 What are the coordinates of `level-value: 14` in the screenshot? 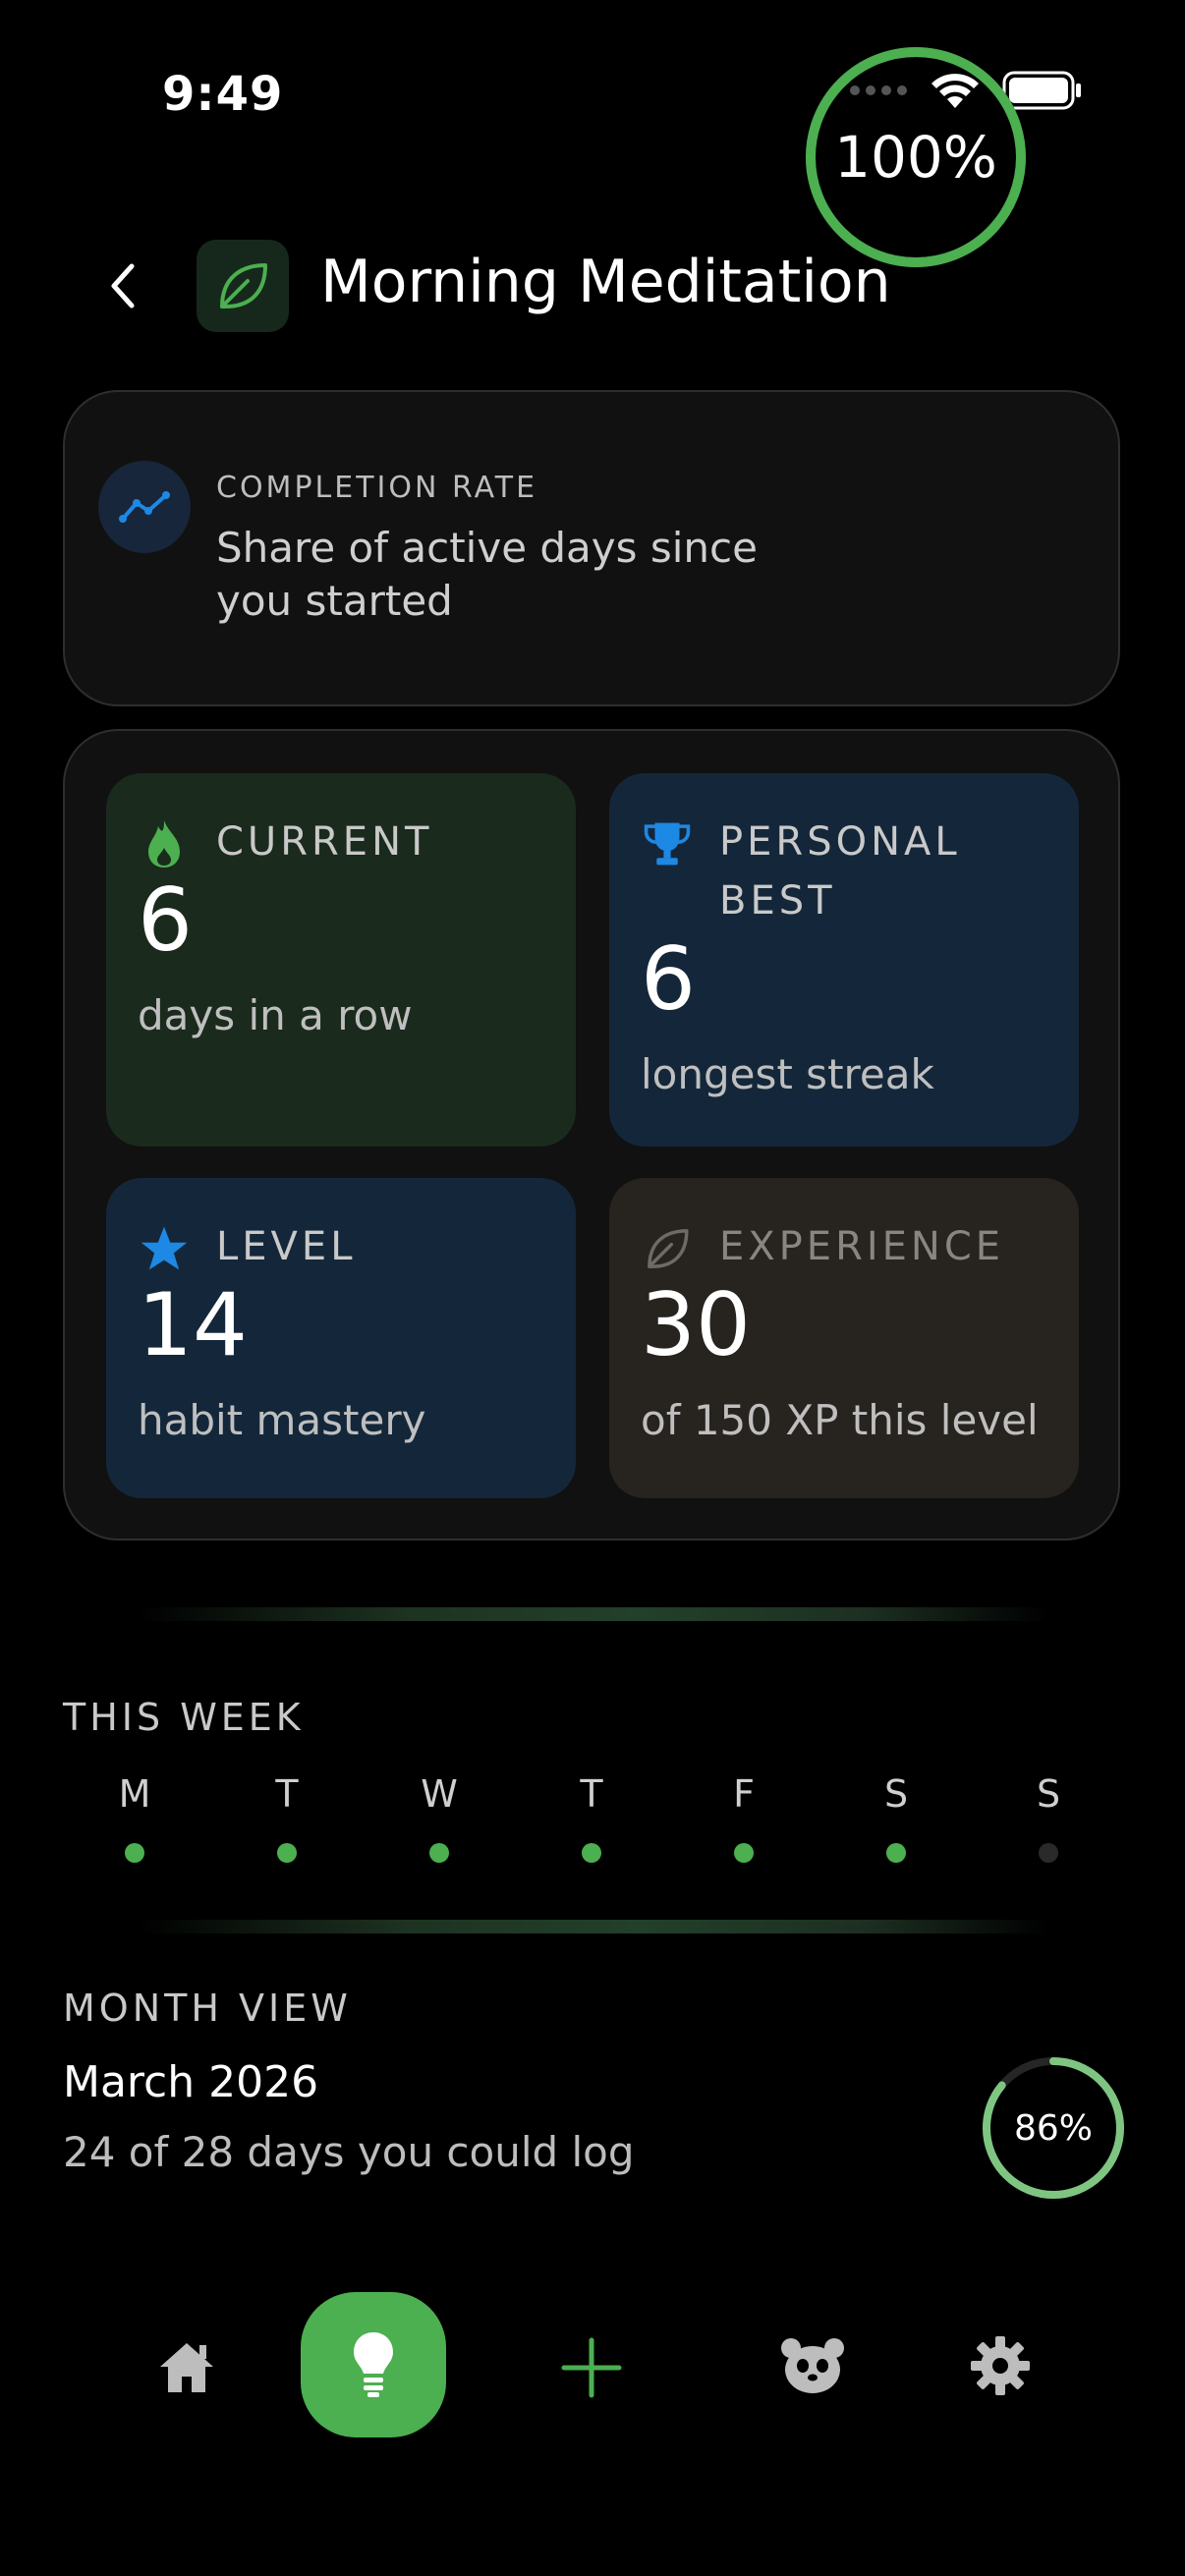 It's located at (193, 1324).